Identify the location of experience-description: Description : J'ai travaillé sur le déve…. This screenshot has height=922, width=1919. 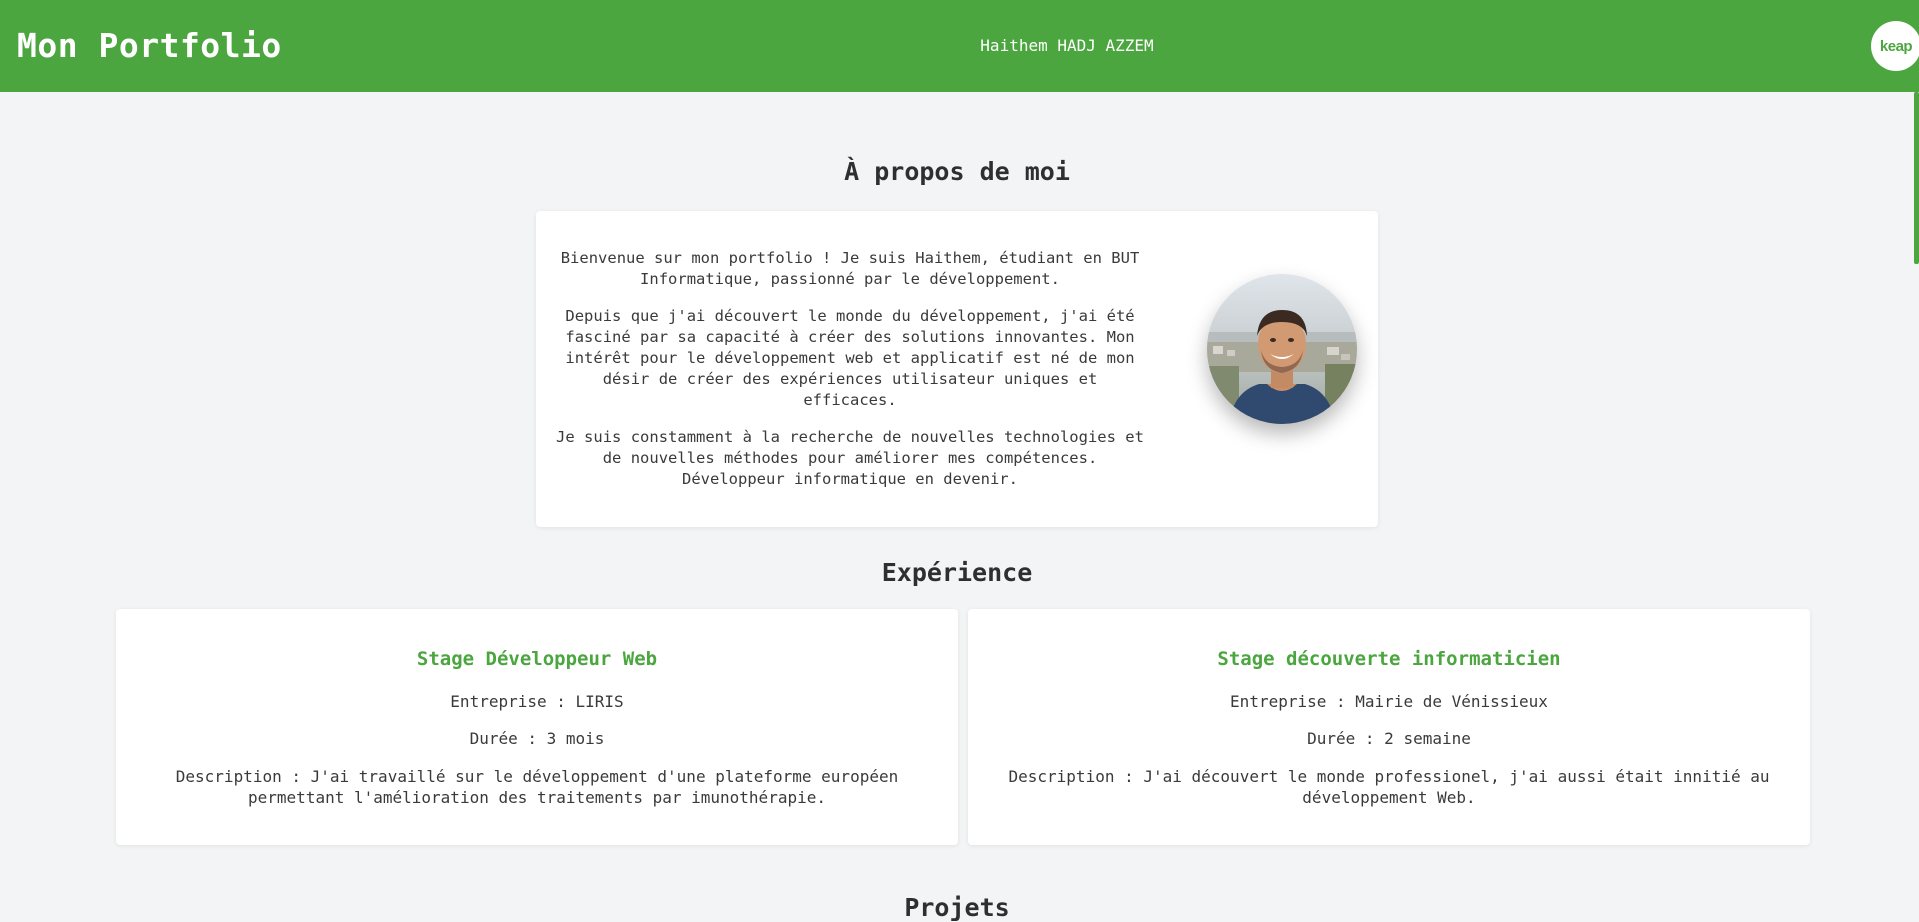
(537, 787).